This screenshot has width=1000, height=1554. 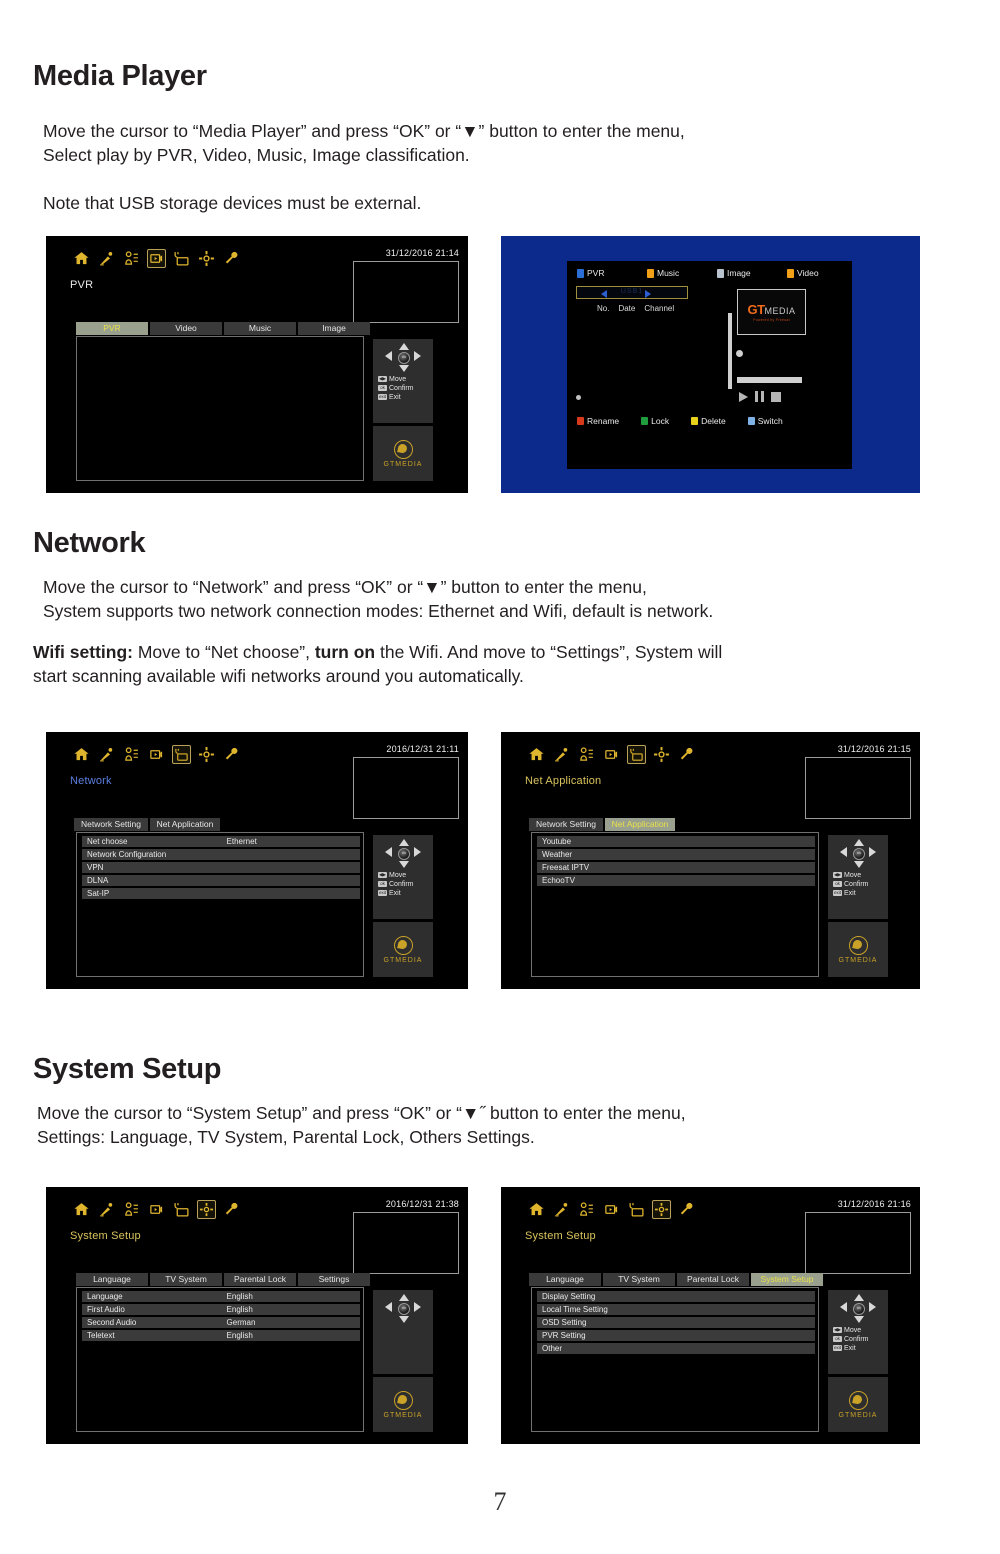 I want to click on tab-video: Video, so click(x=186, y=328).